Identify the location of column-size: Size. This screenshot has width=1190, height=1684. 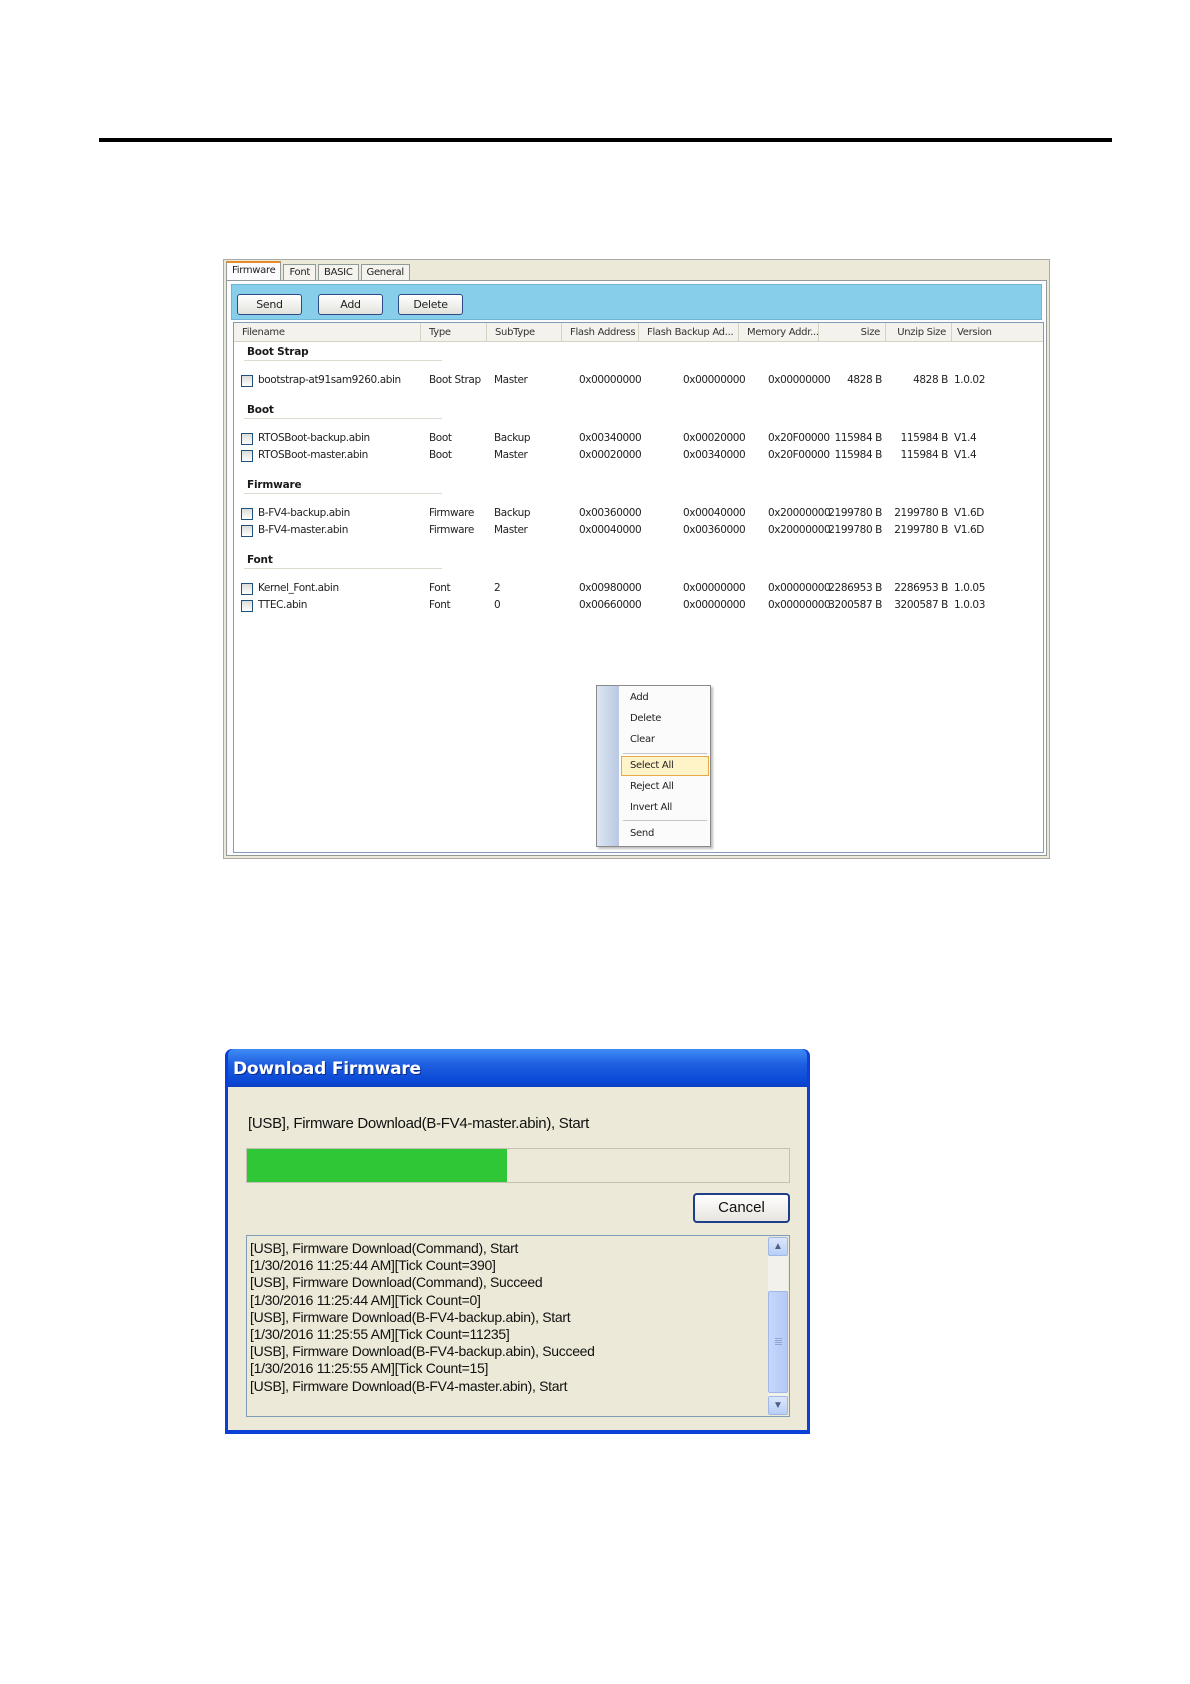
(852, 332).